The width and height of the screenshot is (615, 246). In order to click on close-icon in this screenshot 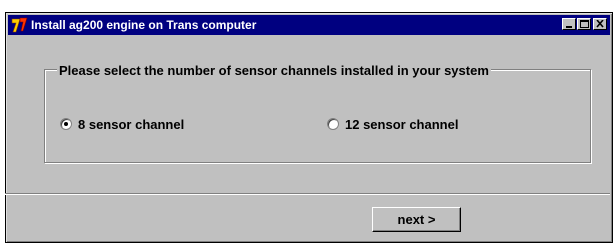, I will do `click(600, 24)`.